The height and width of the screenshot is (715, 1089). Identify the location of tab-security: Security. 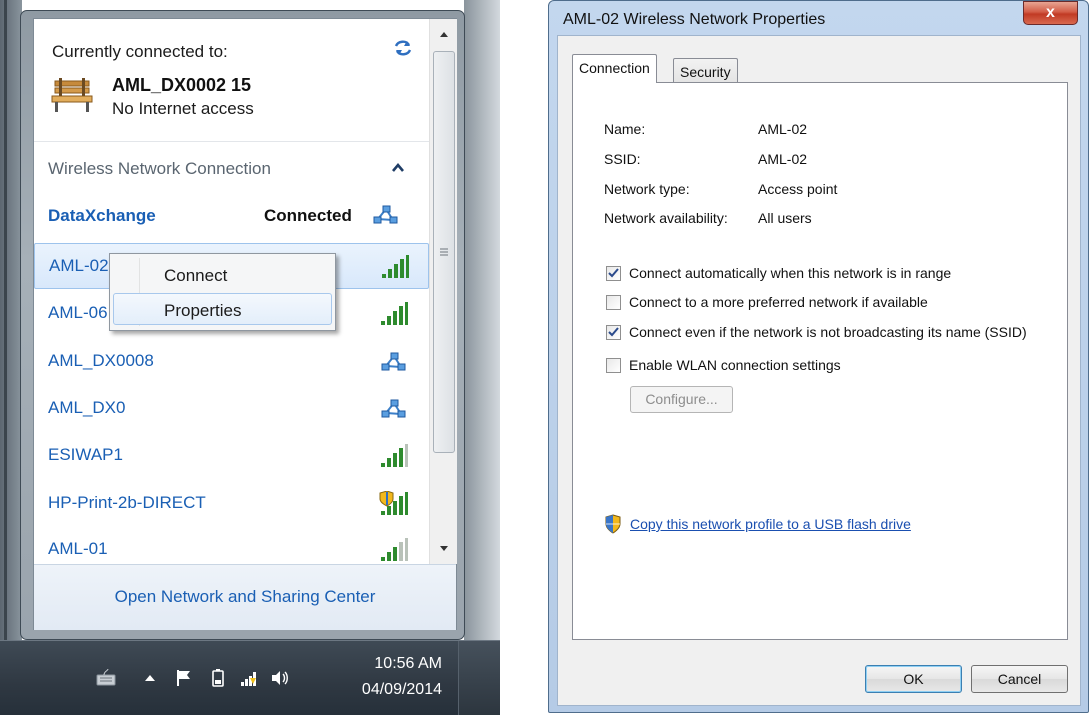
(705, 71).